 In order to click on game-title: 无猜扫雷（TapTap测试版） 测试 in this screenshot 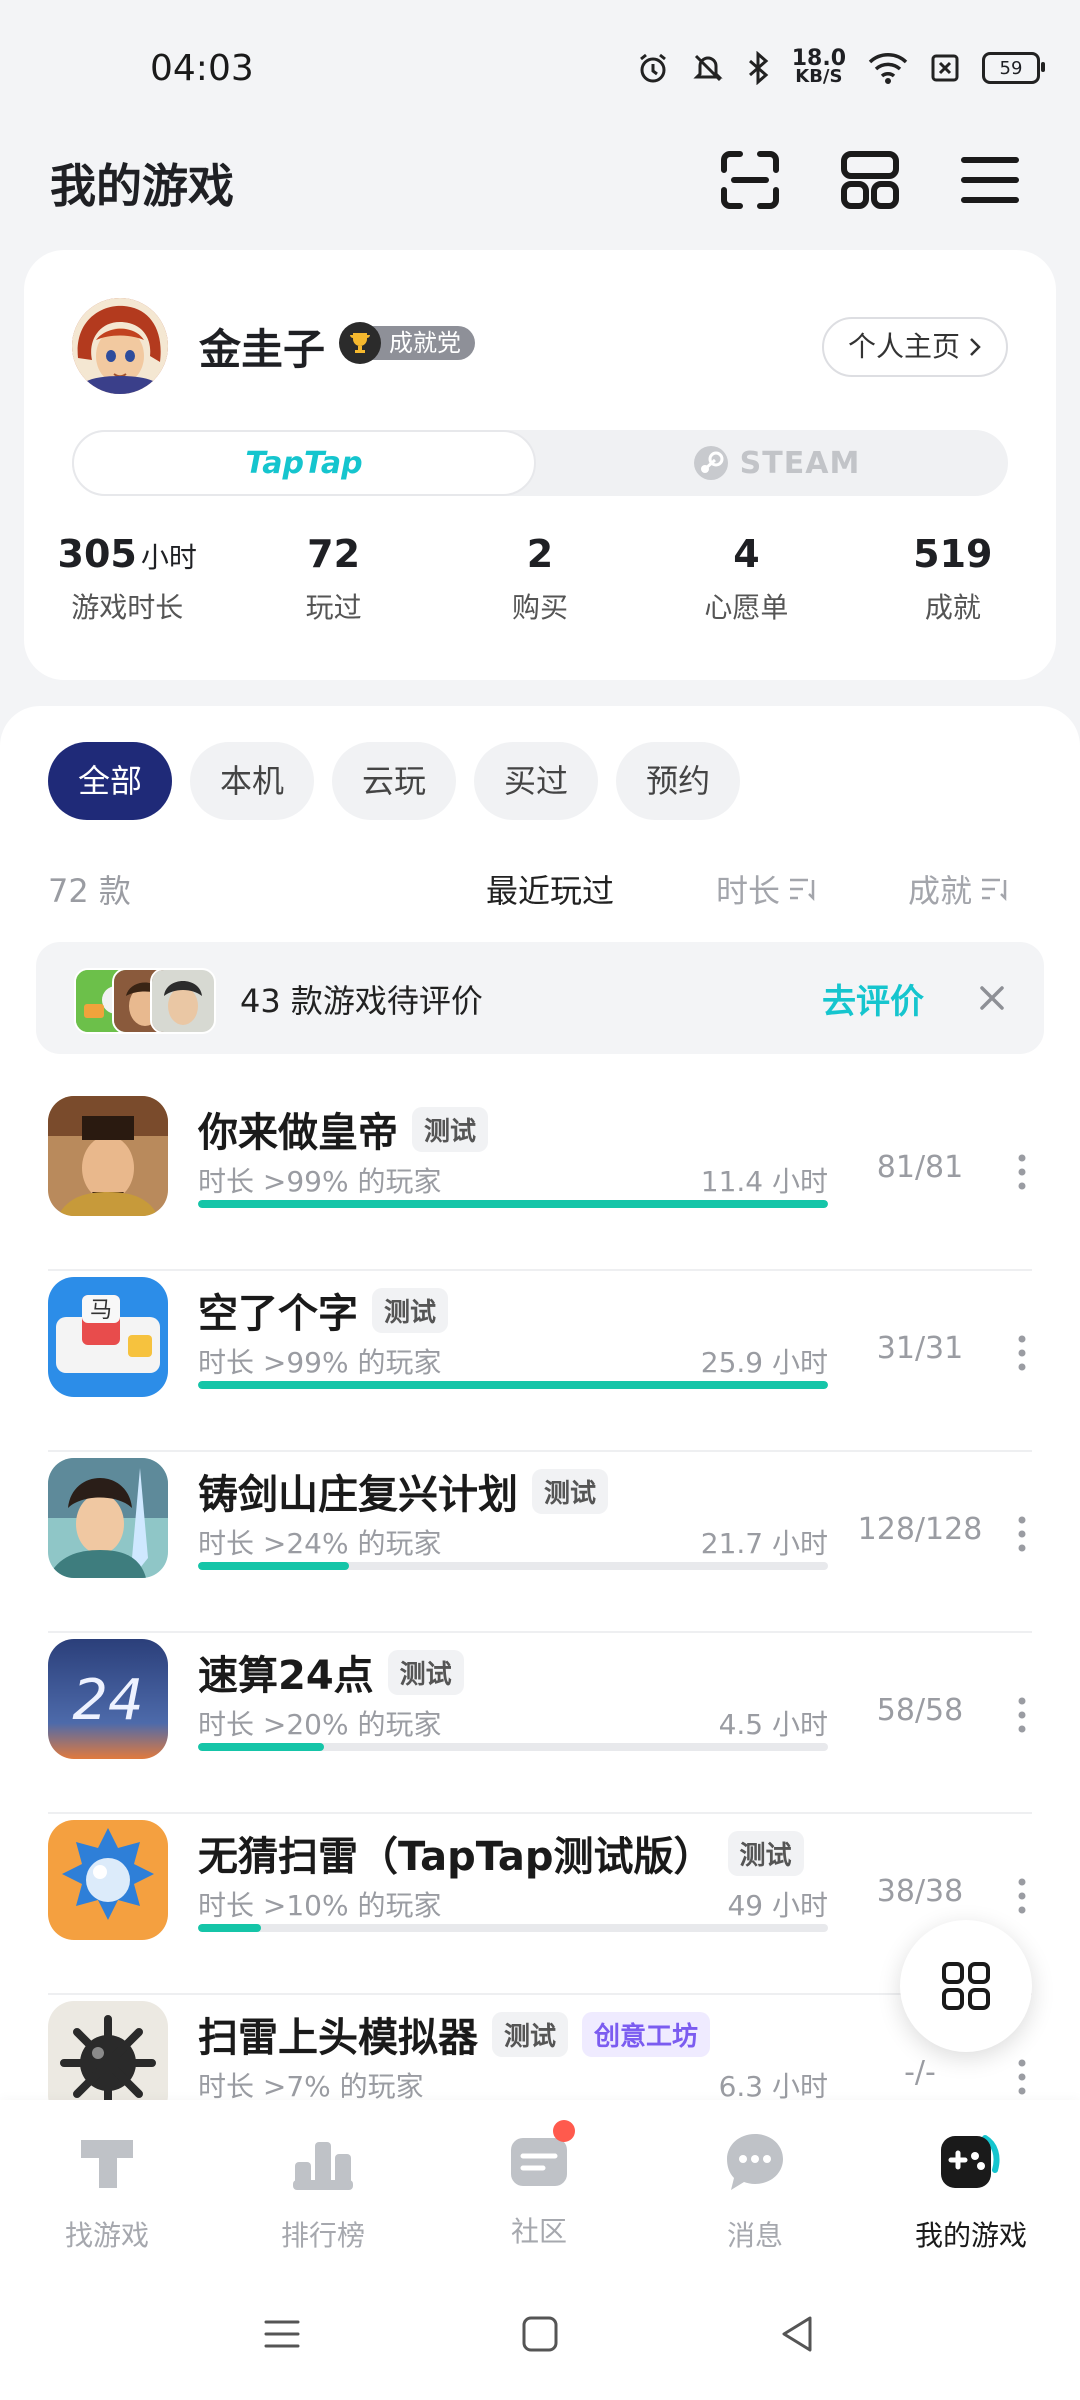, I will do `click(501, 1853)`.